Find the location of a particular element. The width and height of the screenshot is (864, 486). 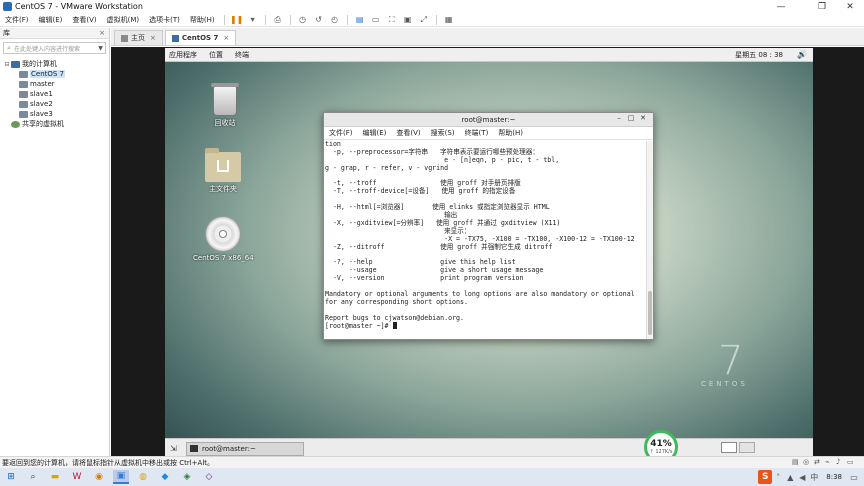

restore-button: ❐ is located at coordinates (822, 6).